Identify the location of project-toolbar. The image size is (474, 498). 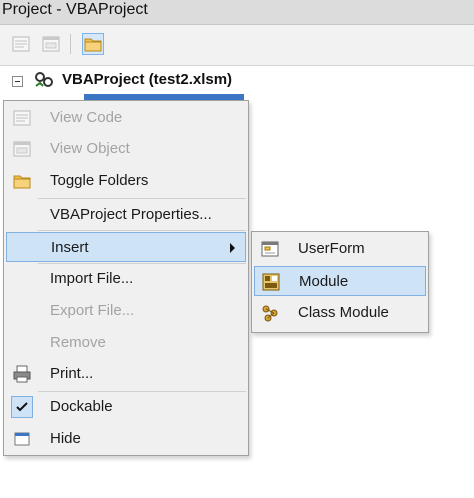
(237, 45).